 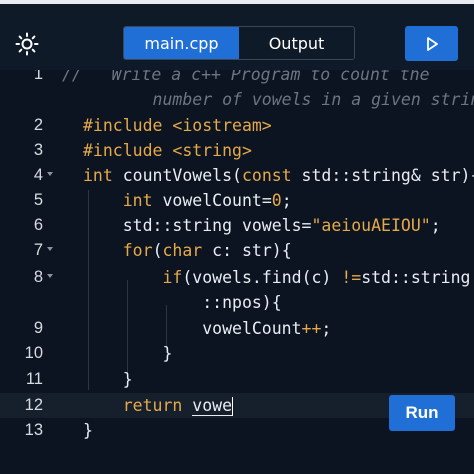 I want to click on code-text: if(vowels.find(c) !=std::string, so click(x=276, y=277).